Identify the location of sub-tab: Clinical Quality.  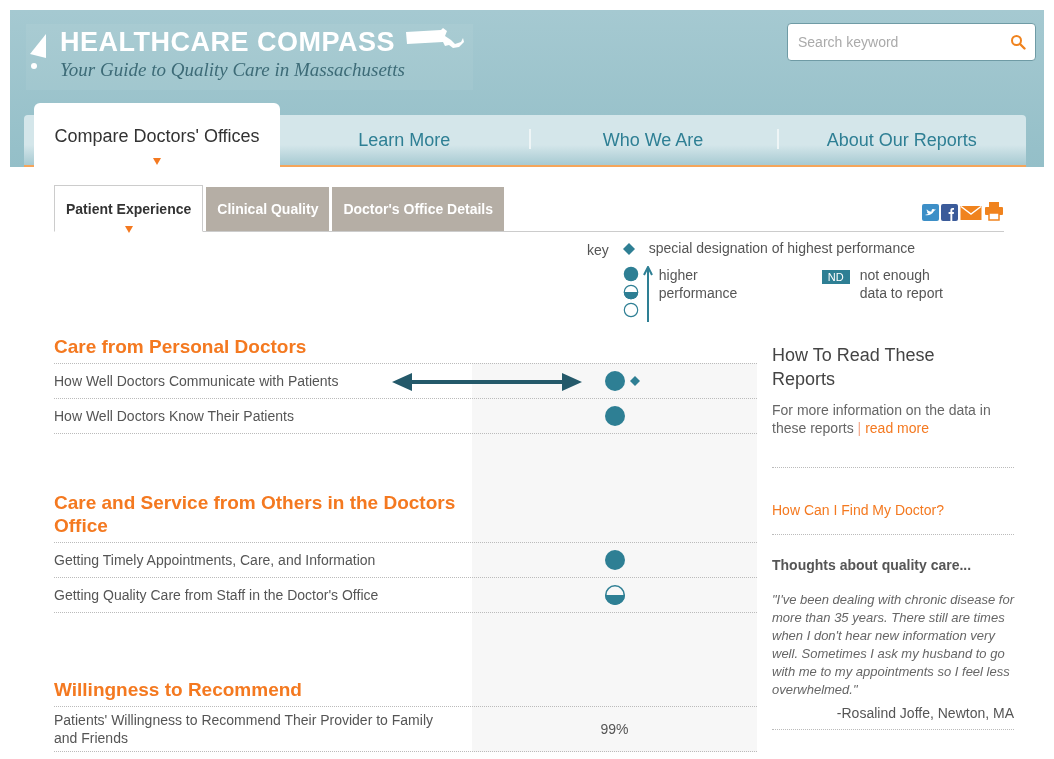
(268, 209).